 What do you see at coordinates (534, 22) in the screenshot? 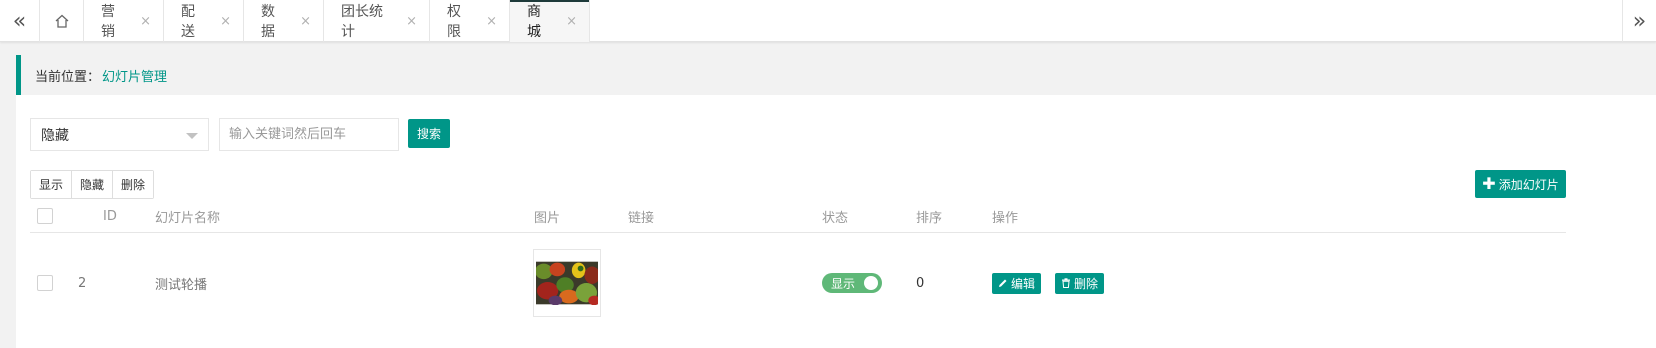
I see `tab-label: 商城` at bounding box center [534, 22].